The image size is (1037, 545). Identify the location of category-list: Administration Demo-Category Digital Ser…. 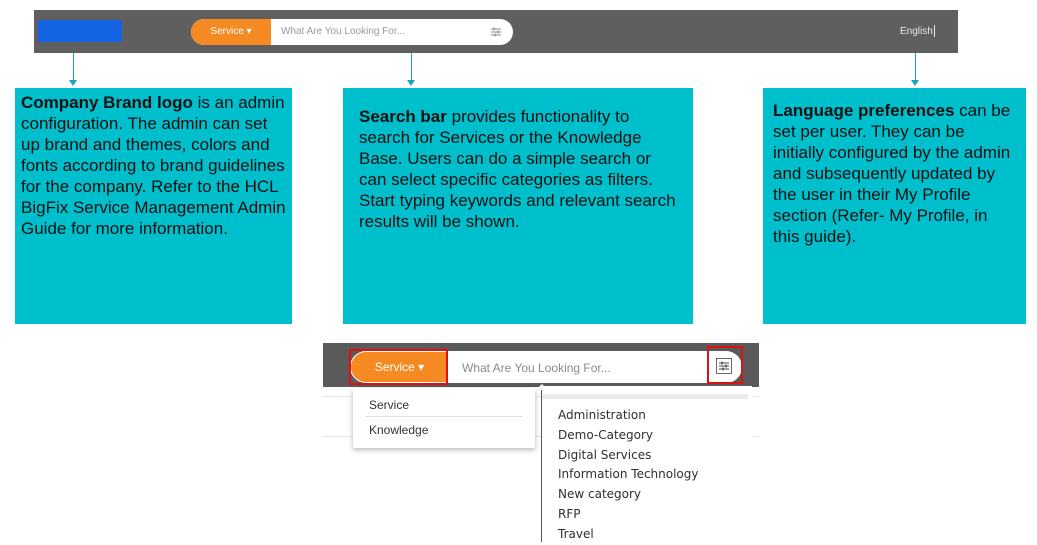
(628, 475).